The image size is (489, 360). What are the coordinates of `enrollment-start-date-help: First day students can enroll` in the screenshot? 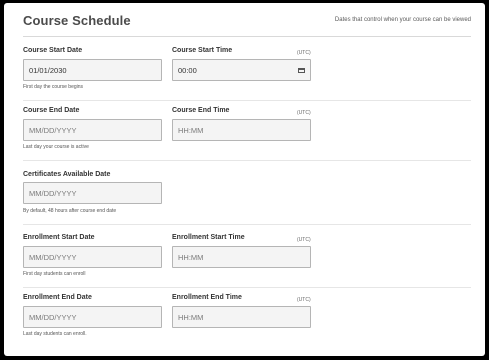 It's located at (54, 274).